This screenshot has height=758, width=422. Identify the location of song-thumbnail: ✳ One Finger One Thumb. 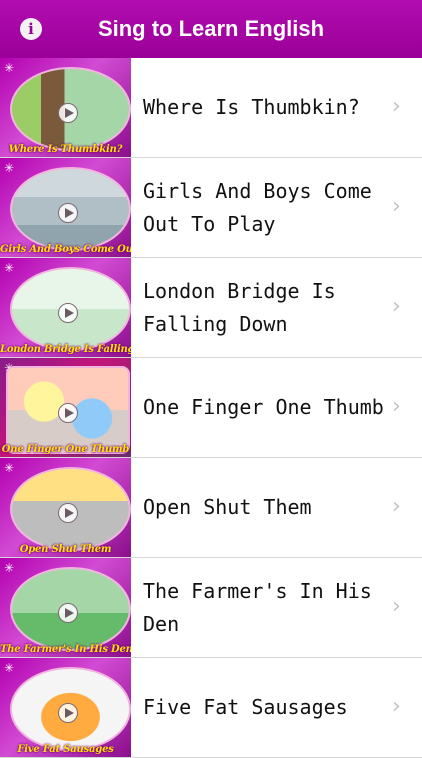
(65, 407).